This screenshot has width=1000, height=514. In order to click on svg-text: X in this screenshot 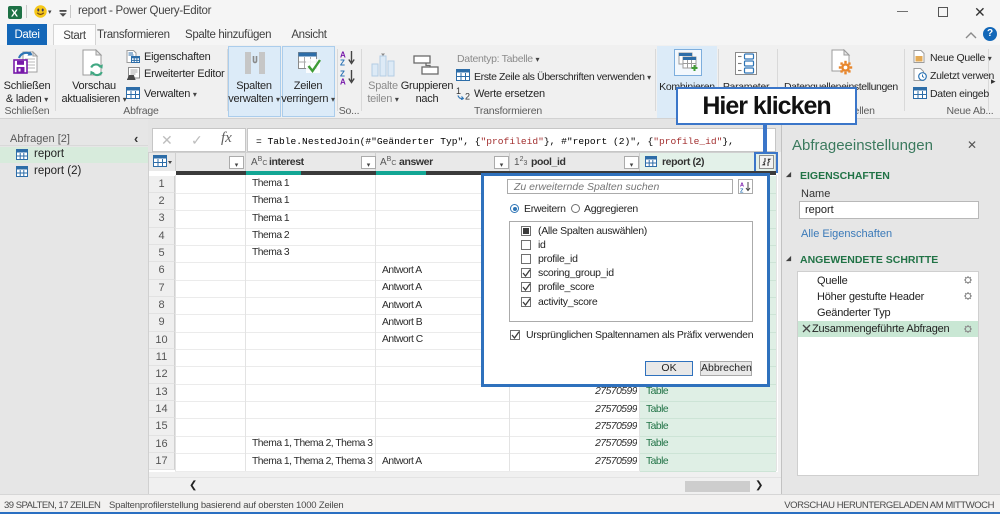, I will do `click(14, 14)`.